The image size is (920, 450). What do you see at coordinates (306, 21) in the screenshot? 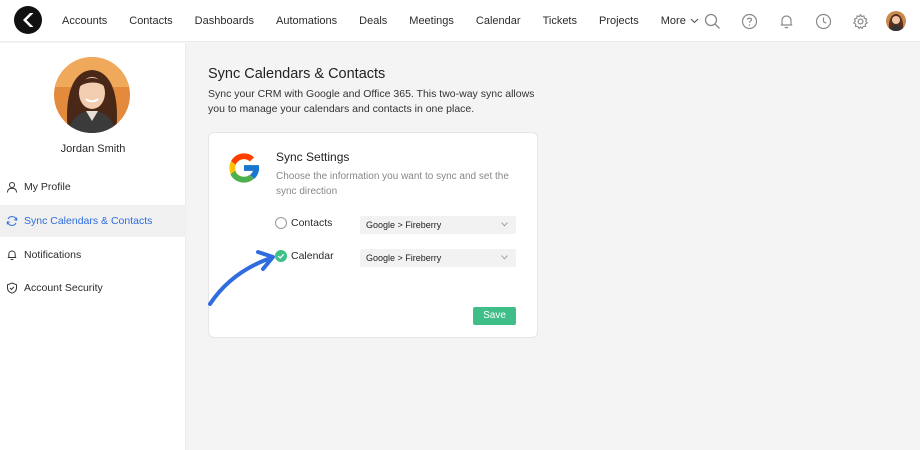
I see `nav-automations: Automations` at bounding box center [306, 21].